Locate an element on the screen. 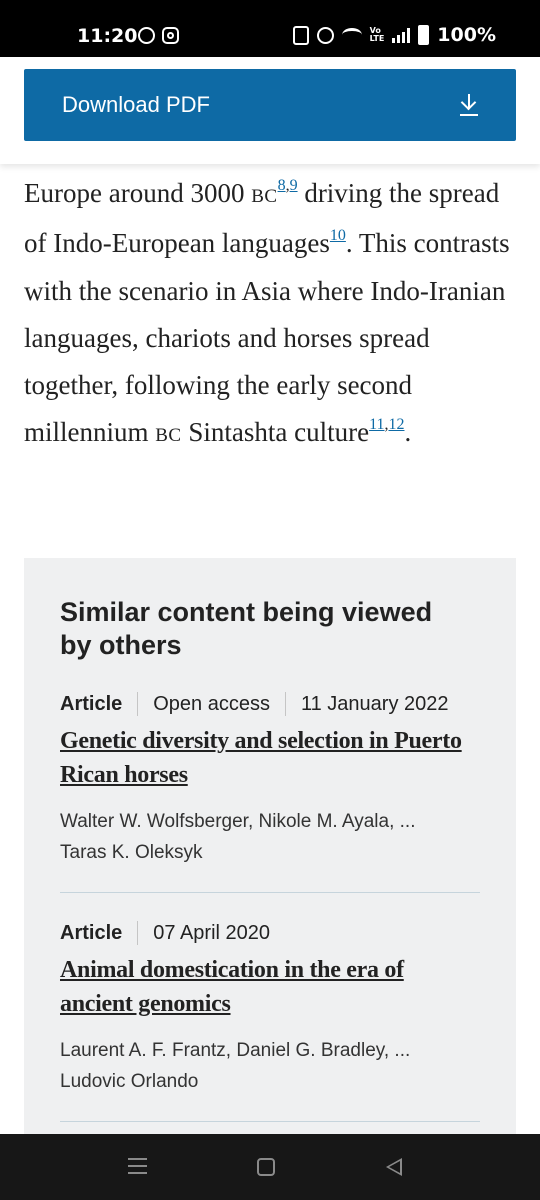  back-icon is located at coordinates (394, 1167).